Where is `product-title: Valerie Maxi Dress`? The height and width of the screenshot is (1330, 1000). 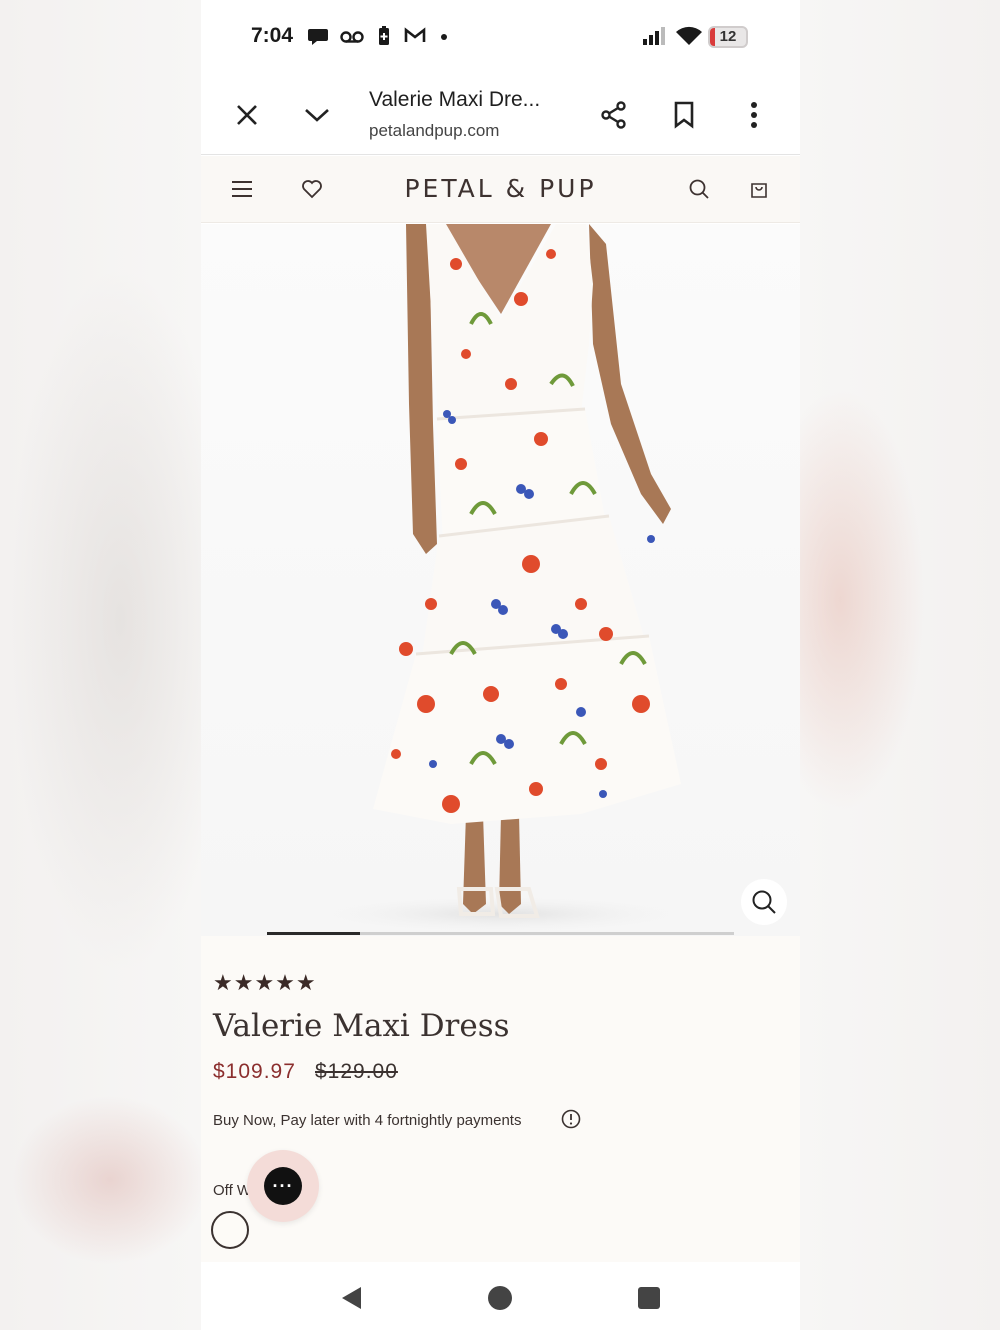
product-title: Valerie Maxi Dress is located at coordinates (361, 1026).